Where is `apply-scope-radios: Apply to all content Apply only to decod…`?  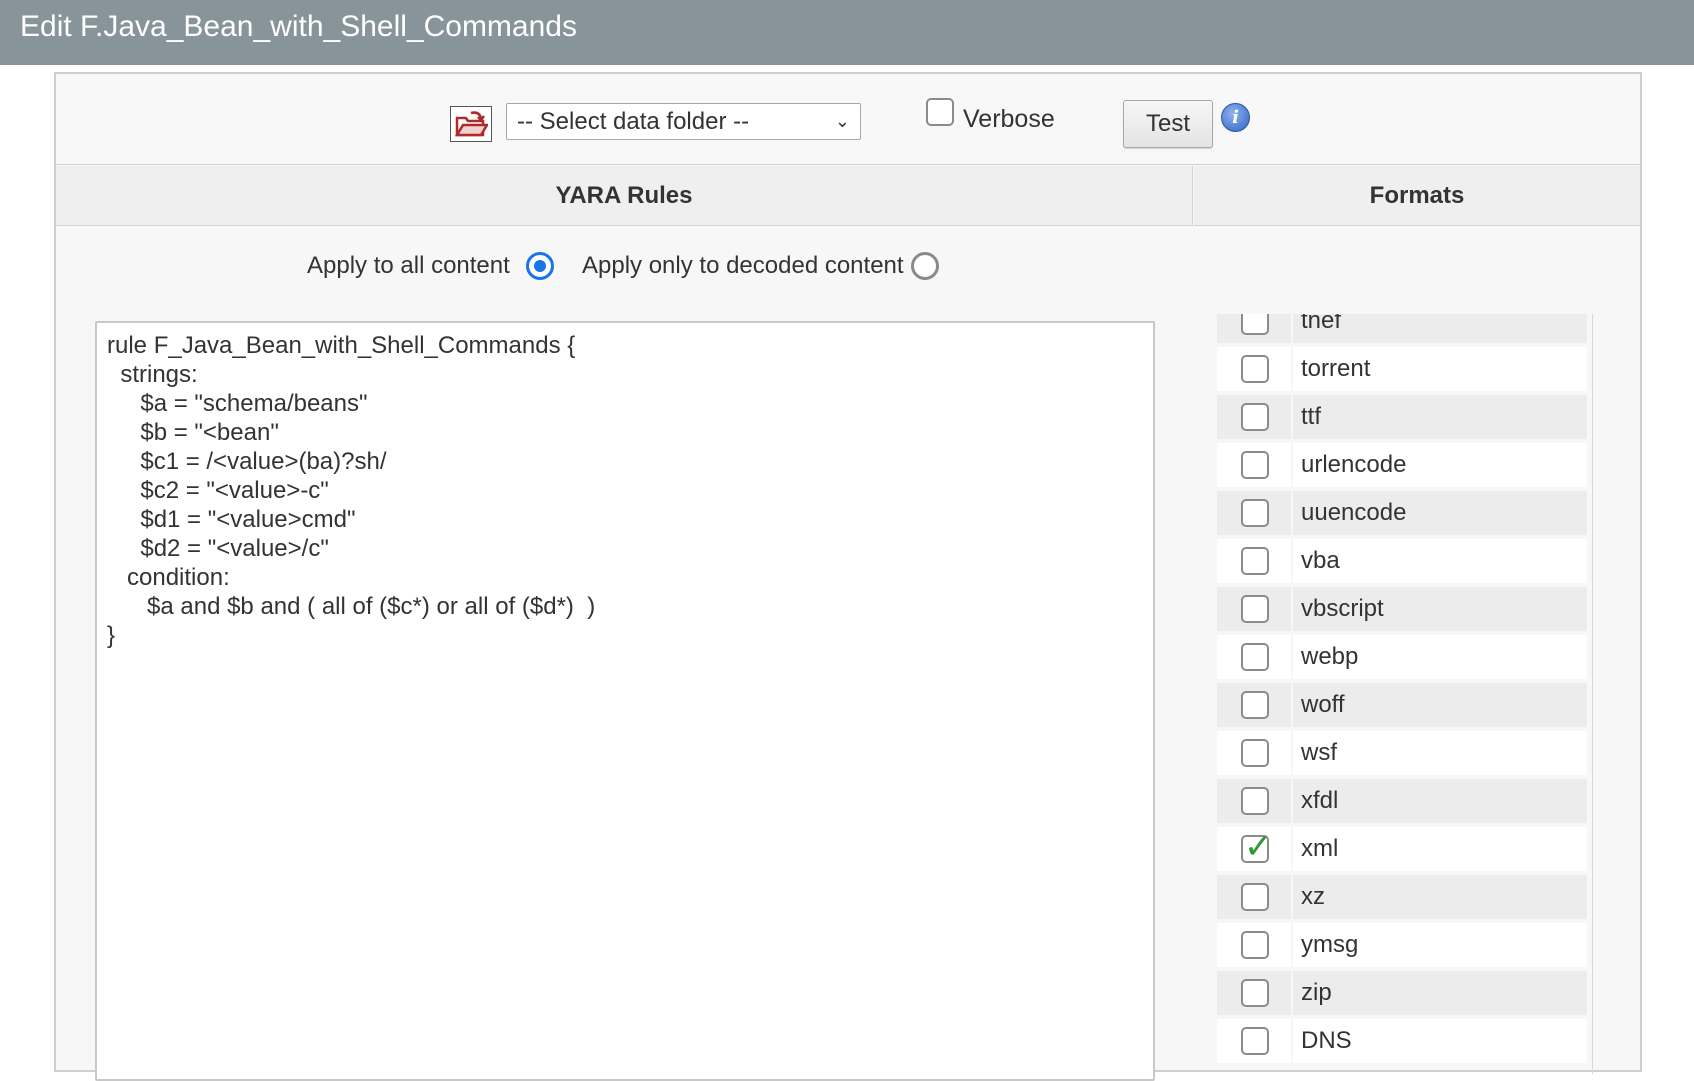 apply-scope-radios: Apply to all content Apply only to decod… is located at coordinates (624, 264).